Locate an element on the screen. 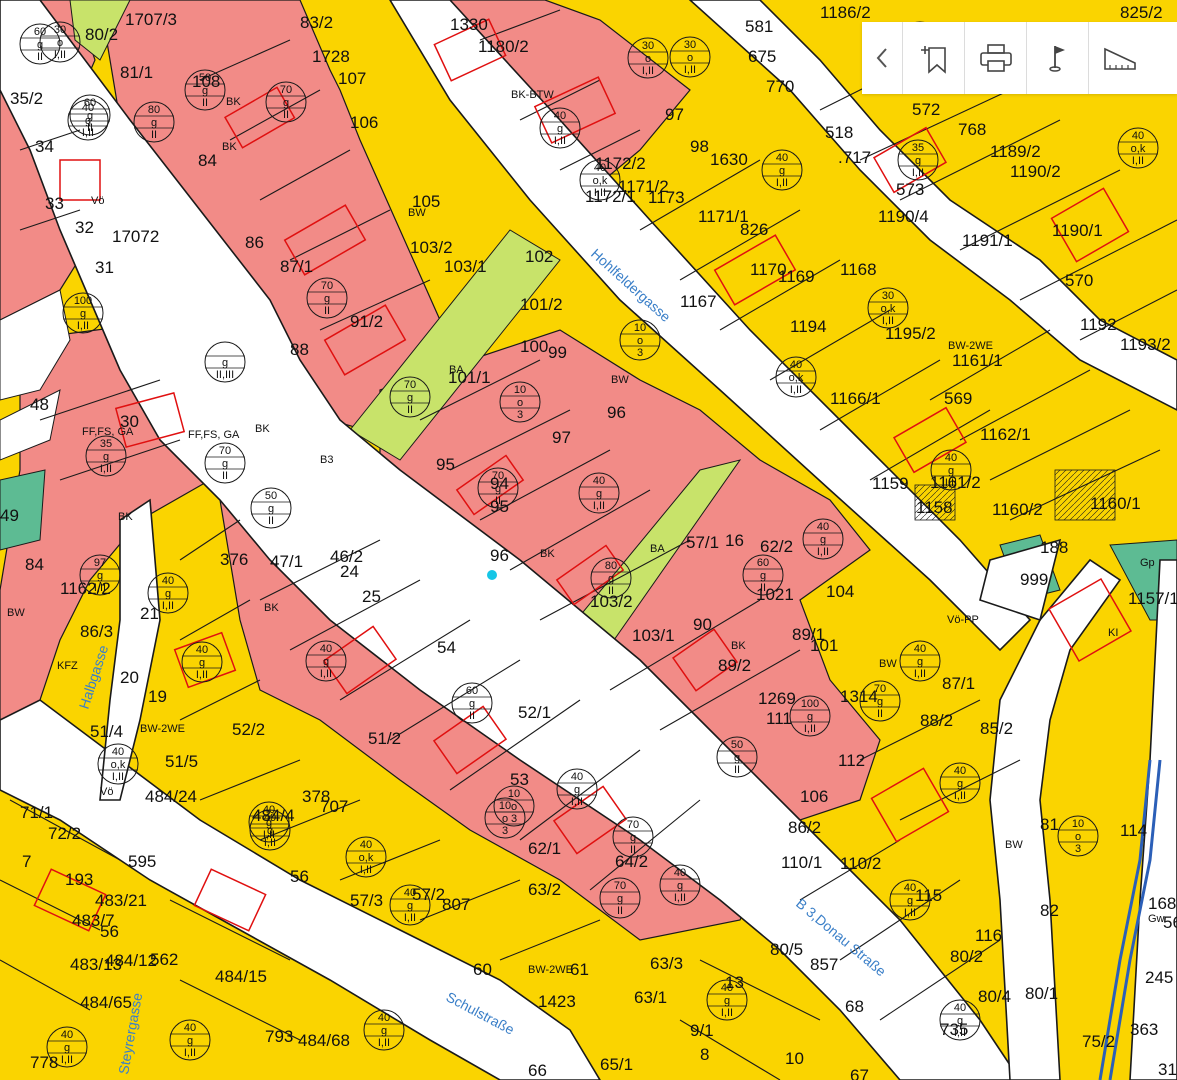 This screenshot has height=1080, width=1177. parcel-number: 84 is located at coordinates (207, 160).